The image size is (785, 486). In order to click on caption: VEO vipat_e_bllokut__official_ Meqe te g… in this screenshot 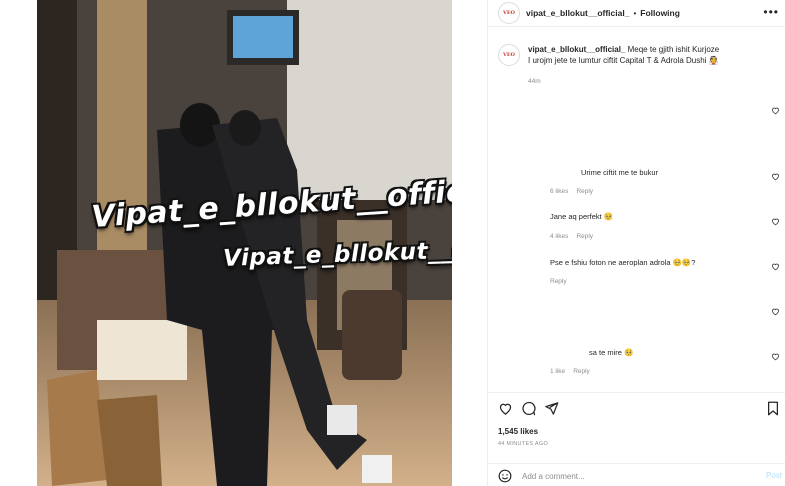, I will do `click(608, 55)`.